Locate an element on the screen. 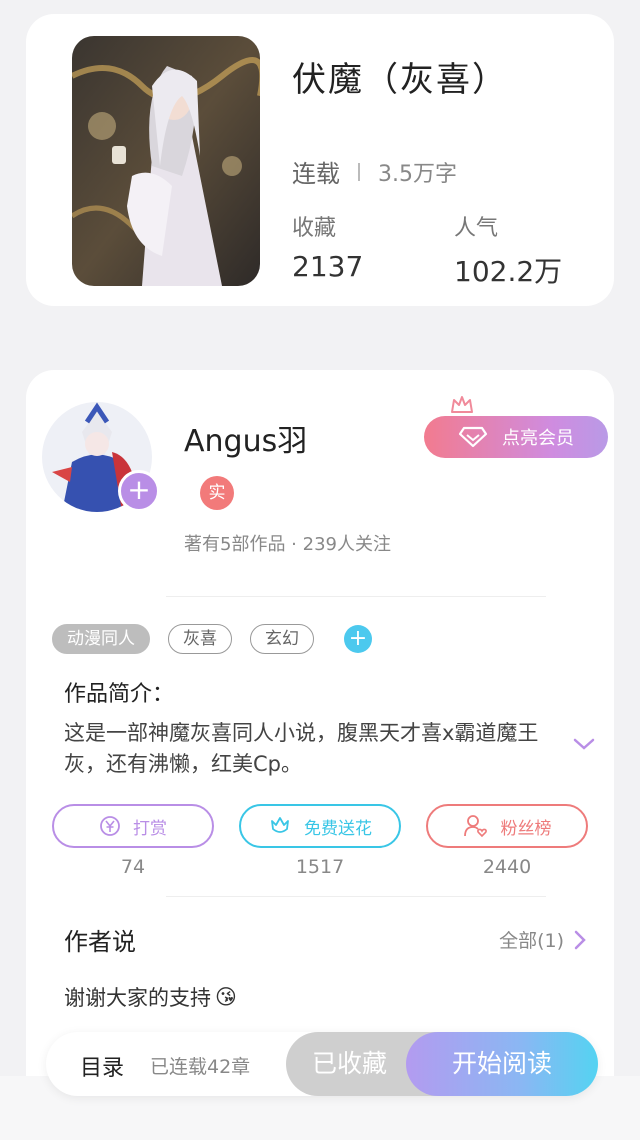 The width and height of the screenshot is (640, 1140). send-flower-label: 免费送花 is located at coordinates (338, 828).